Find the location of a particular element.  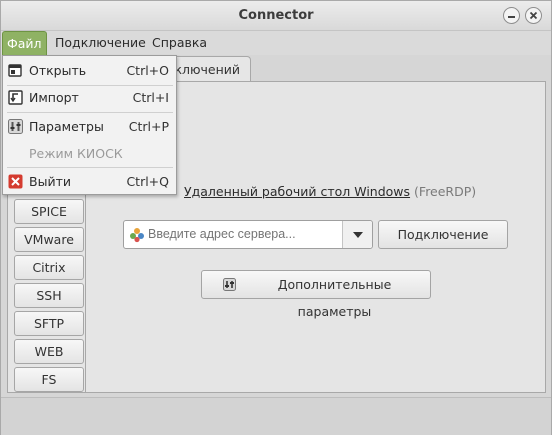

advanced-settings-label: Дополнительные параметры is located at coordinates (334, 298).